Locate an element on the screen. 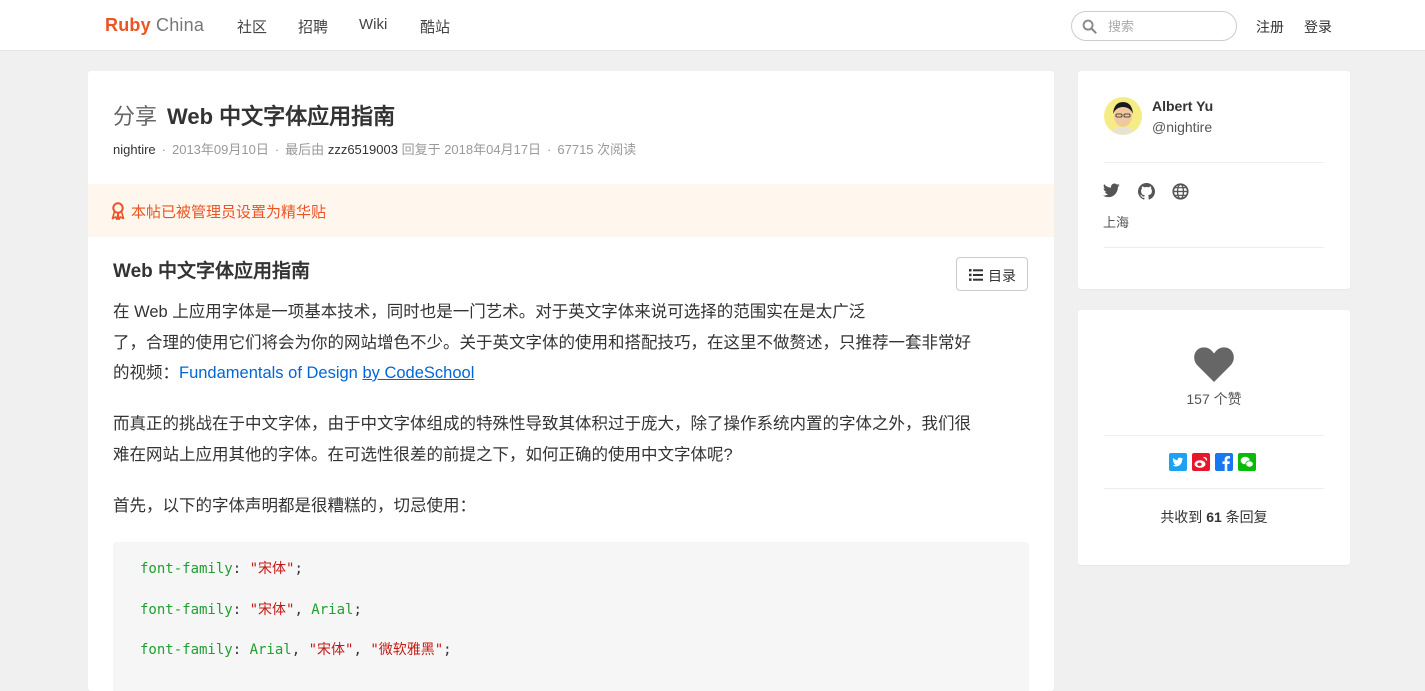 This screenshot has width=1425, height=691. weibo-share-icon is located at coordinates (1201, 462).